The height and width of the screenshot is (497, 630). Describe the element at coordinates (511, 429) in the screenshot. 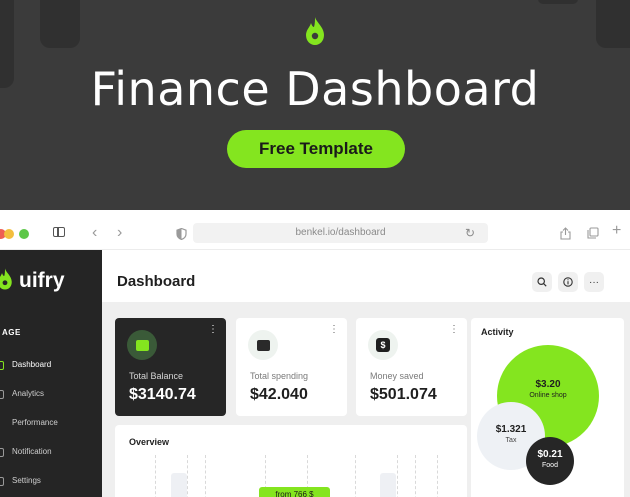

I see `bubble-value: $1.321` at that location.